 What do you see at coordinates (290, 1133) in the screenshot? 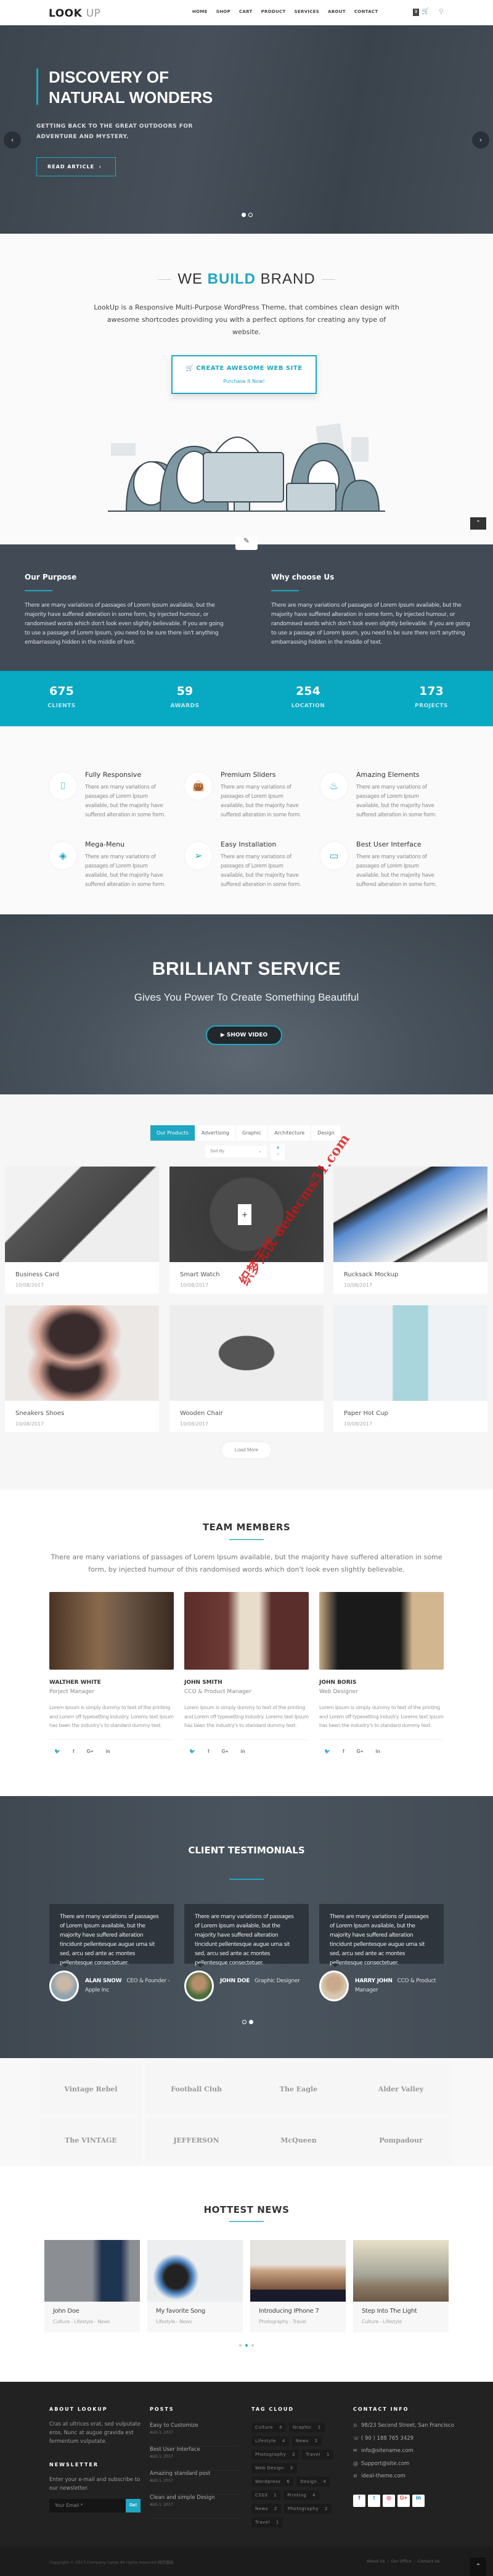
I see `tab-architecture: Architecture` at bounding box center [290, 1133].